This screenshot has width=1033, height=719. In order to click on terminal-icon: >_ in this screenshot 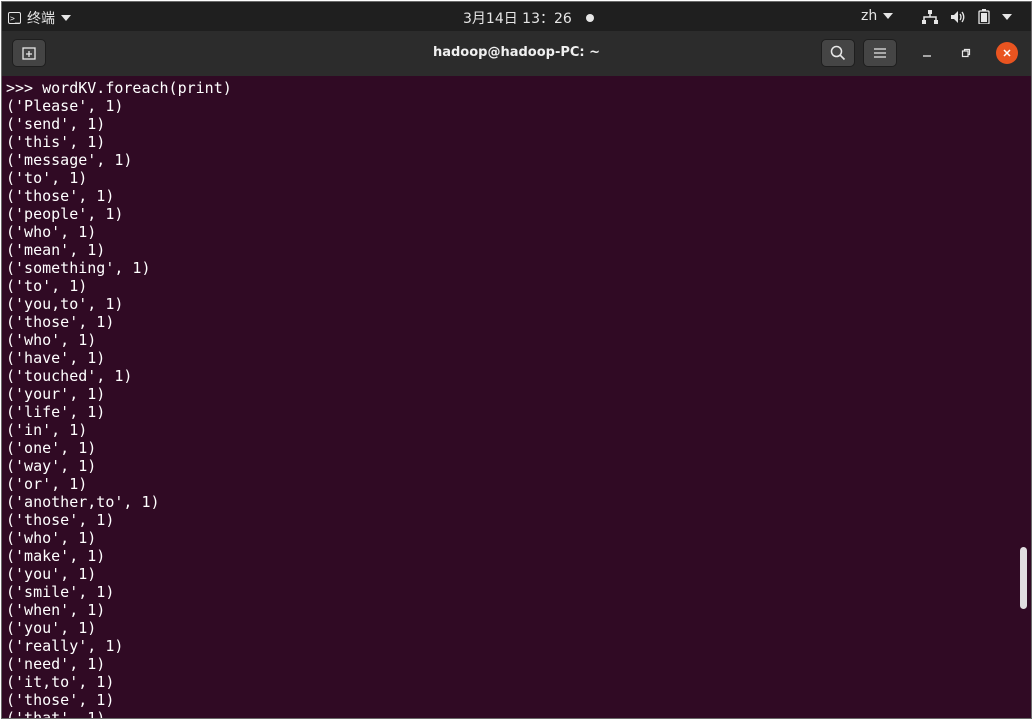, I will do `click(14, 18)`.